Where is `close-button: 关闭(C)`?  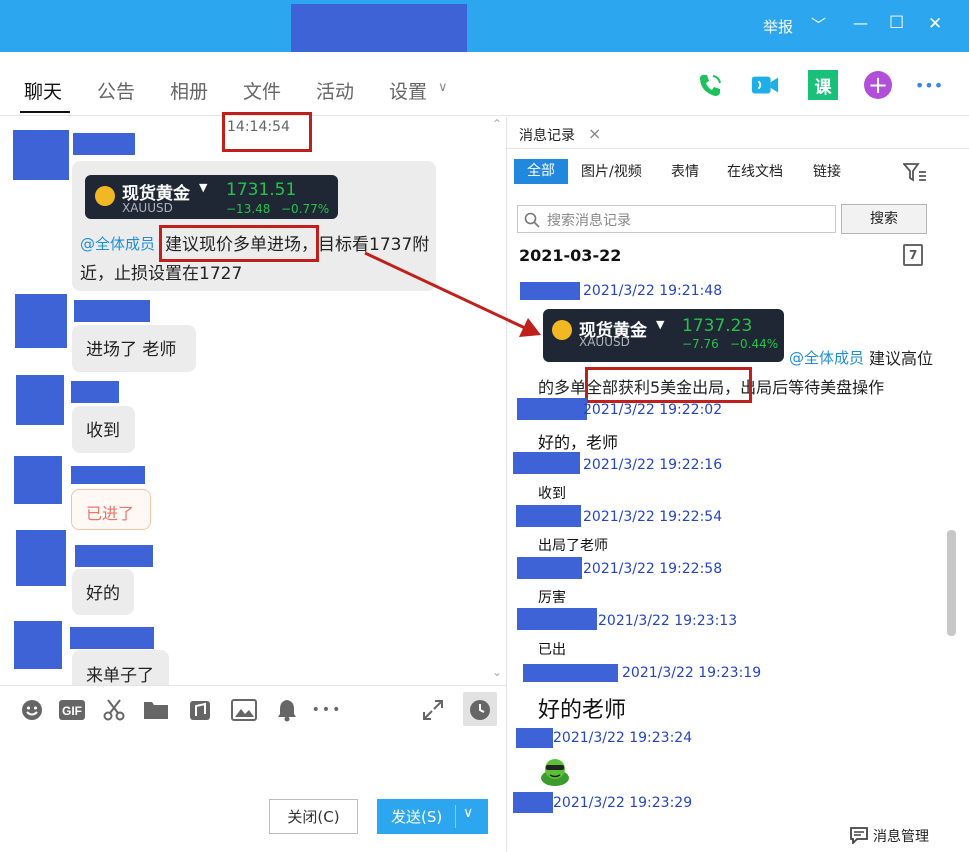 close-button: 关闭(C) is located at coordinates (313, 816).